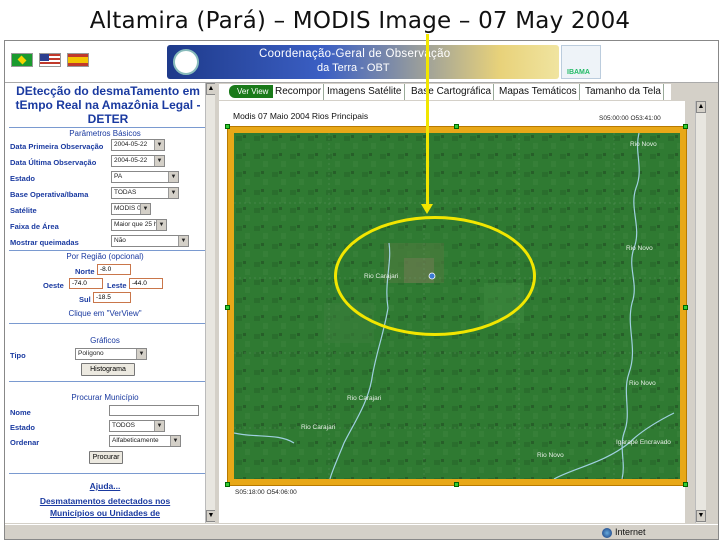 The width and height of the screenshot is (720, 540). Describe the element at coordinates (145, 441) in the screenshot. I see `ordenar-select: Alfabeticamente ▼` at that location.